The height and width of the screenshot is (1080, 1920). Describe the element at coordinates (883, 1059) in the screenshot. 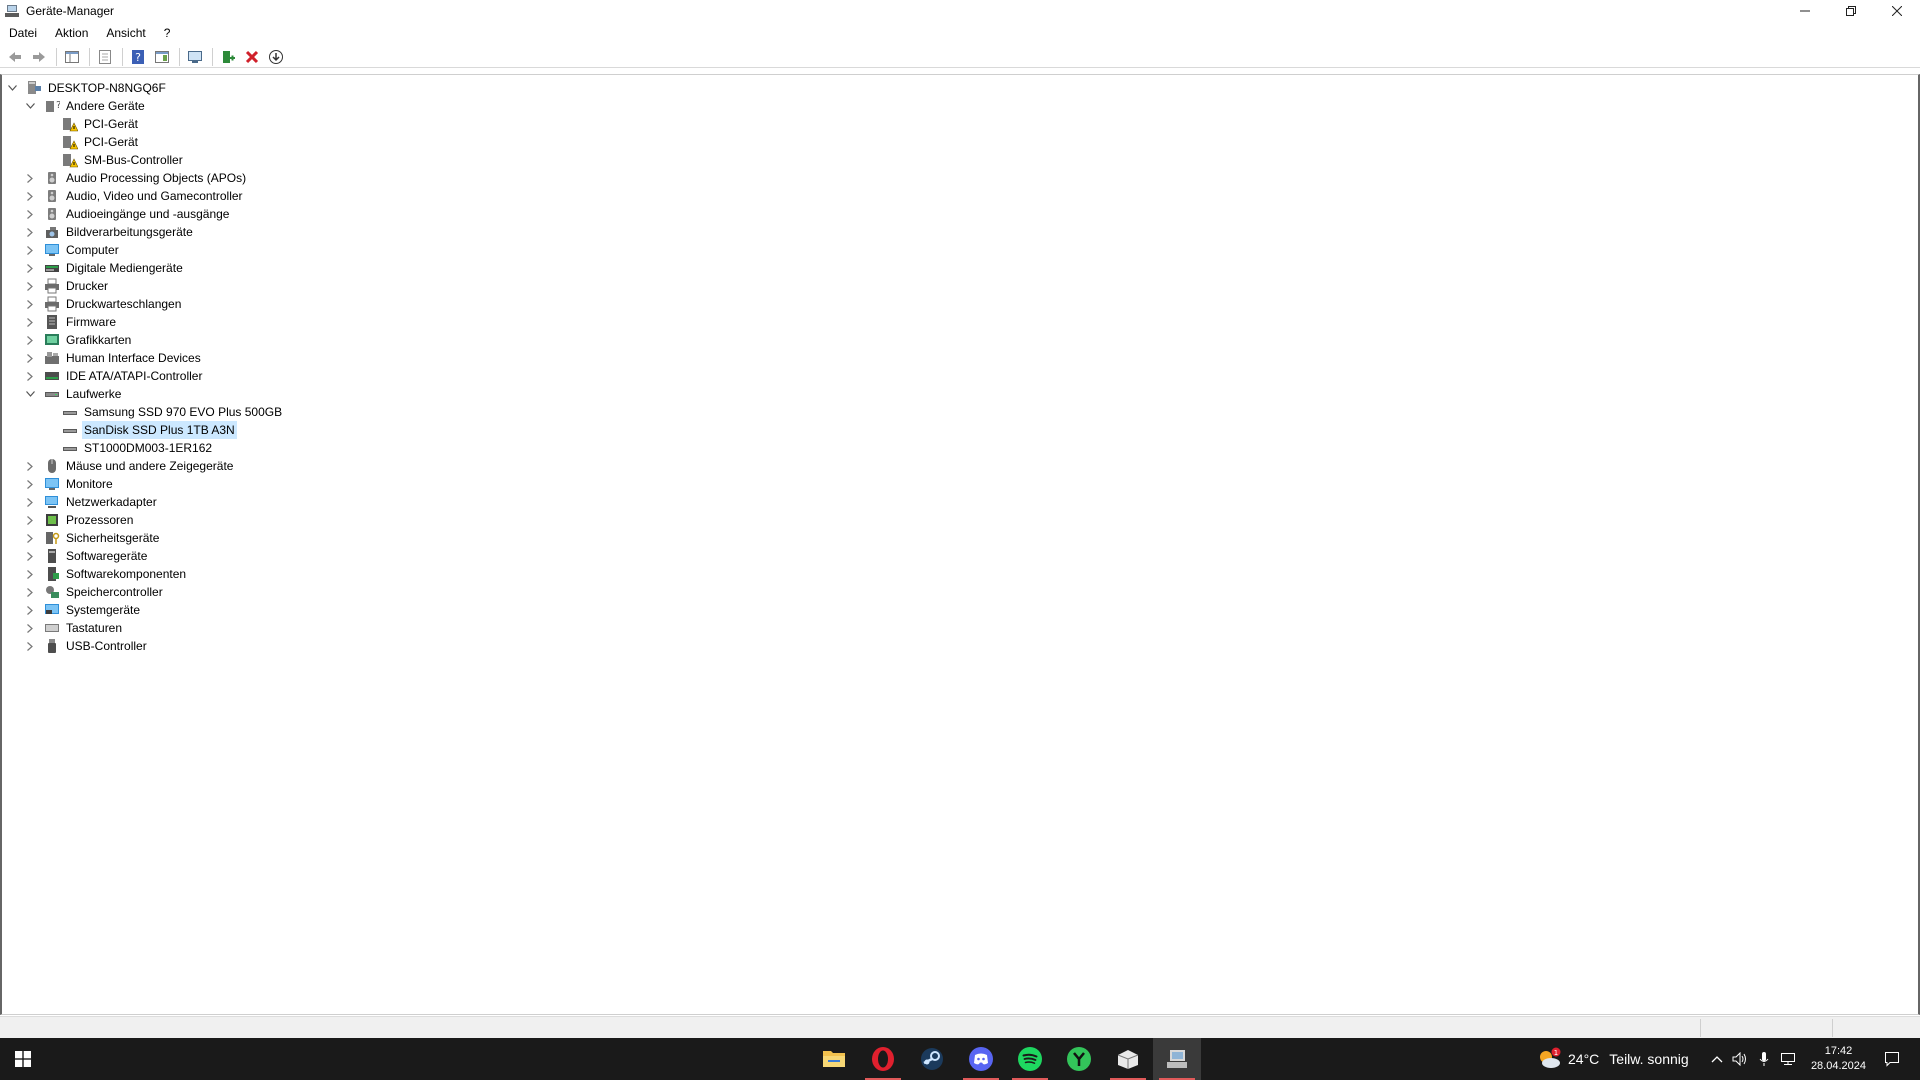

I see `taskbar-opera` at that location.